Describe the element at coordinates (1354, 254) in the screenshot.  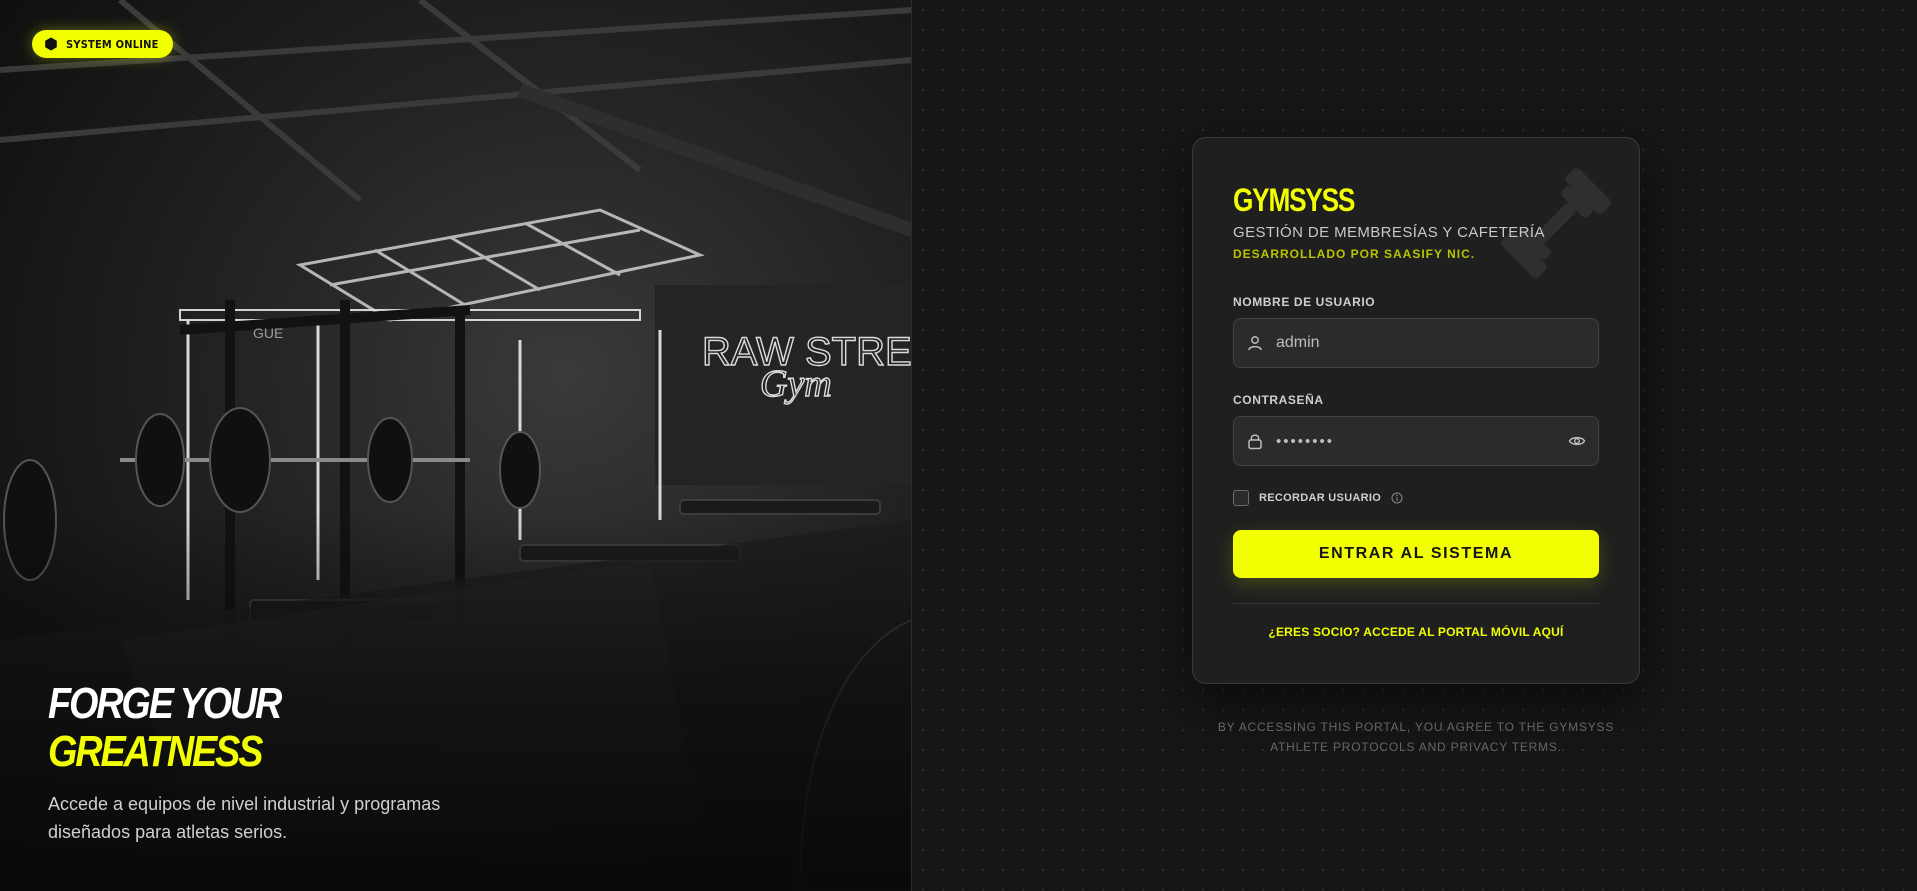
I see `developer-credit: DESARROLLADO POR SAASIFY NIC.` at that location.